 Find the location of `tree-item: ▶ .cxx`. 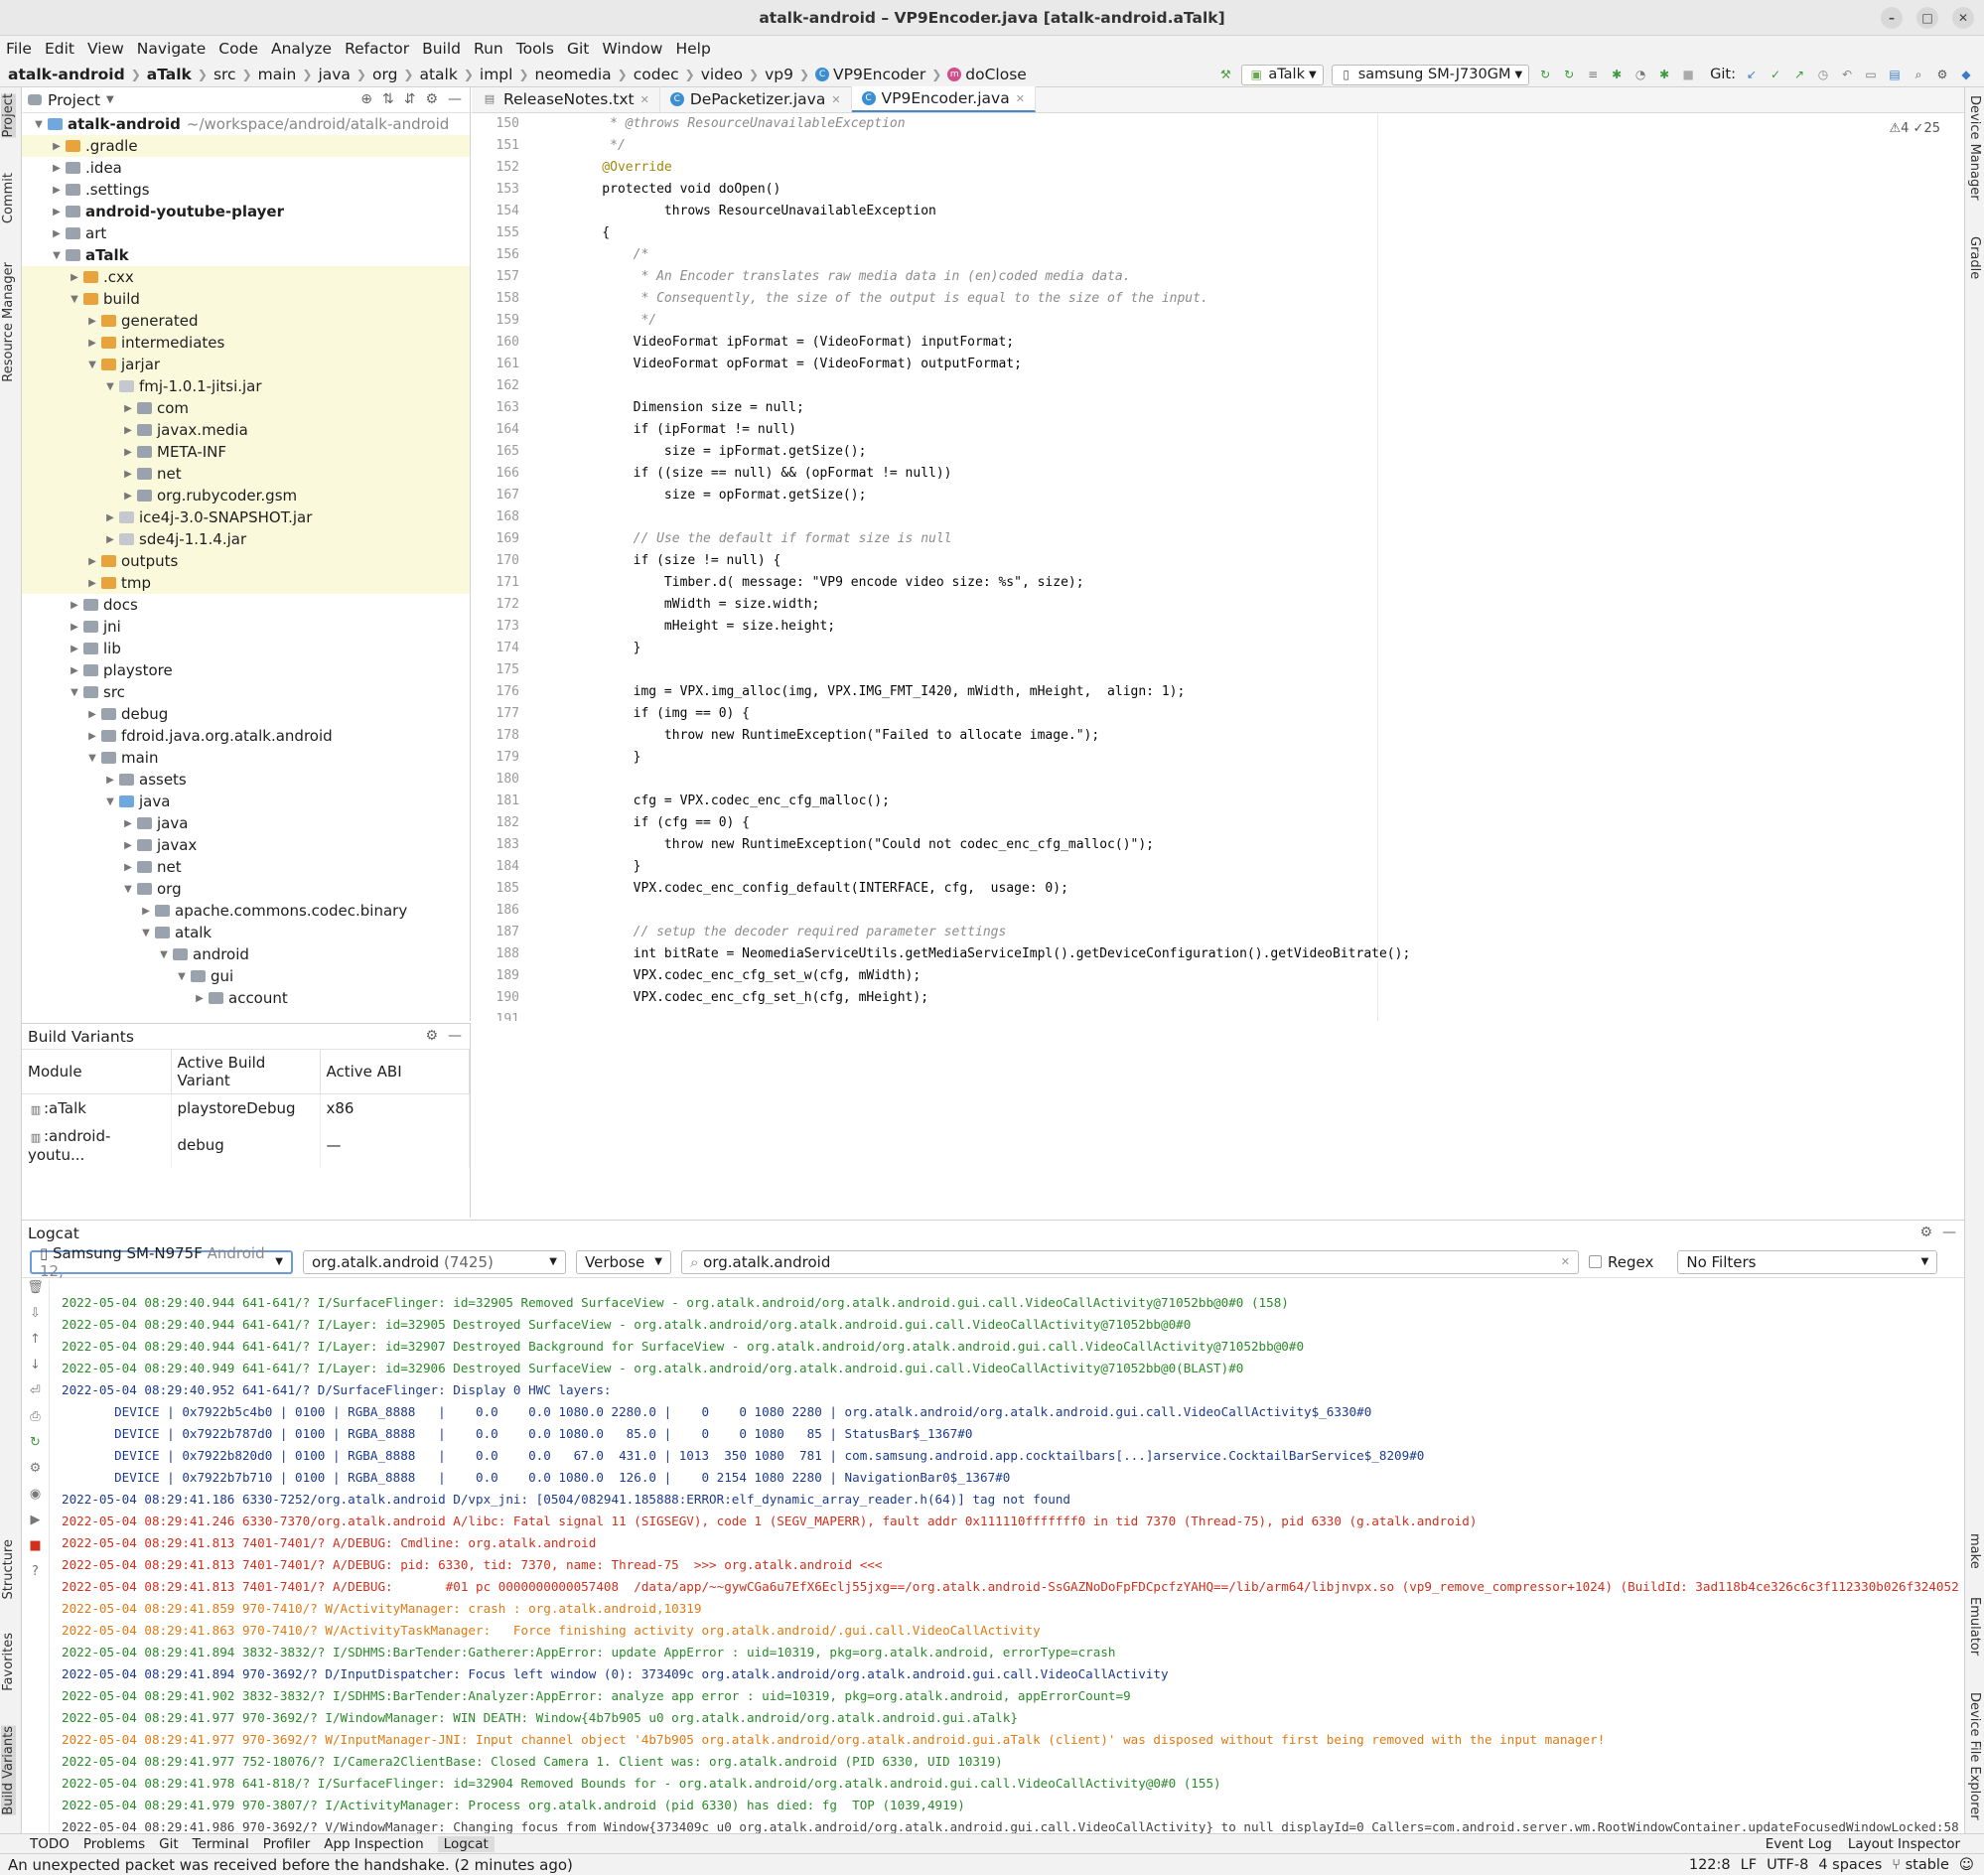

tree-item: ▶ .cxx is located at coordinates (246, 277).